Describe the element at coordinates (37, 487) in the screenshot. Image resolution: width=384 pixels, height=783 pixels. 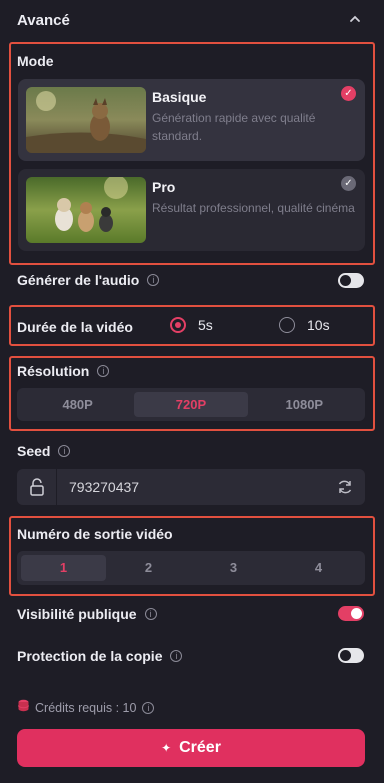
I see `lock-icon` at that location.